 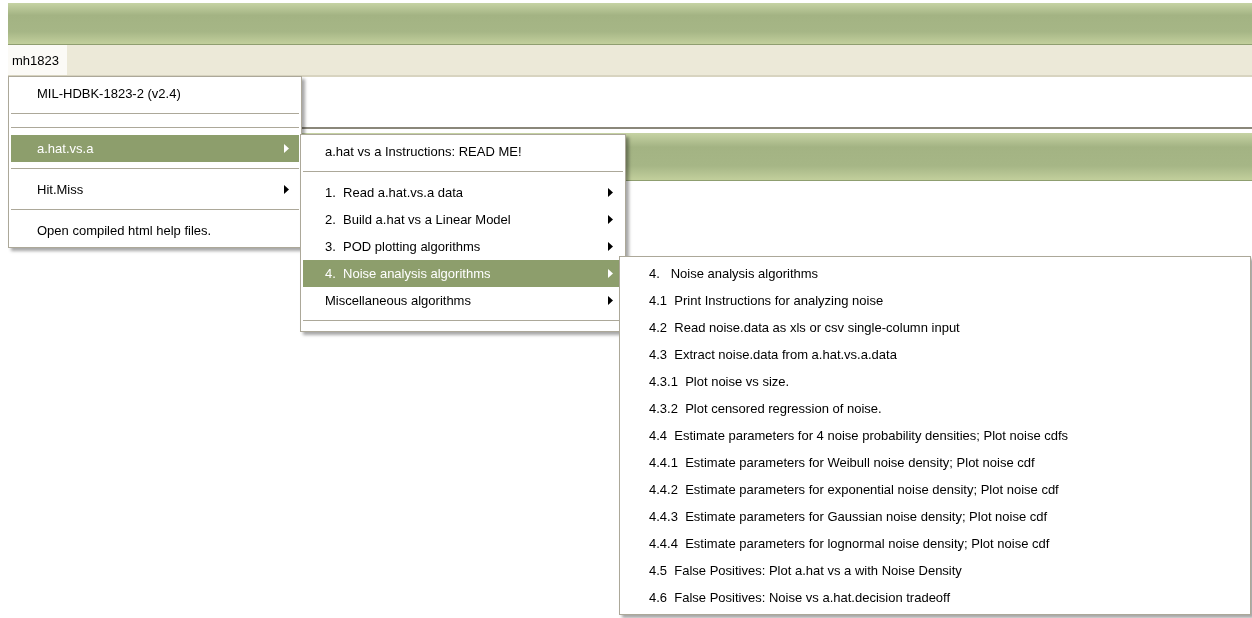 What do you see at coordinates (935, 408) in the screenshot?
I see `menu-item: 4.3.2 Plot censored regression of noise.` at bounding box center [935, 408].